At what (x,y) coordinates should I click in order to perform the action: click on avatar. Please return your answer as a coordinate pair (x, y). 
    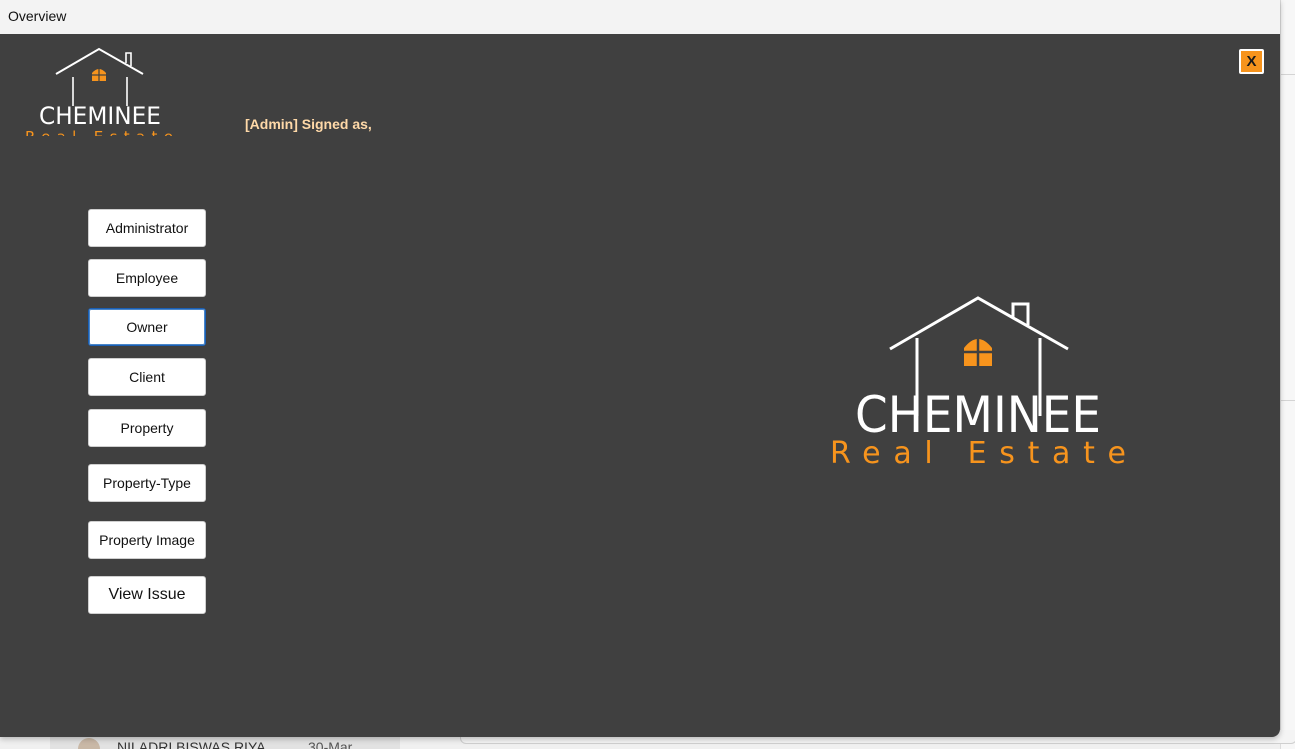
    Looking at the image, I should click on (89, 743).